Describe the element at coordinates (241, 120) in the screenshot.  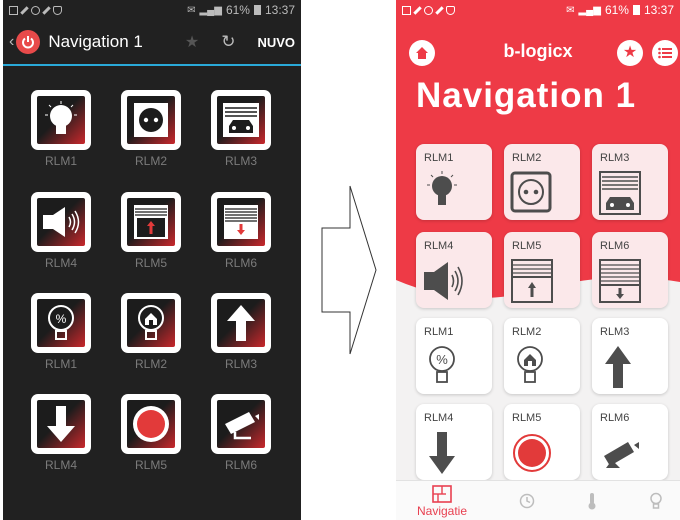
I see `garage-car-icon` at that location.